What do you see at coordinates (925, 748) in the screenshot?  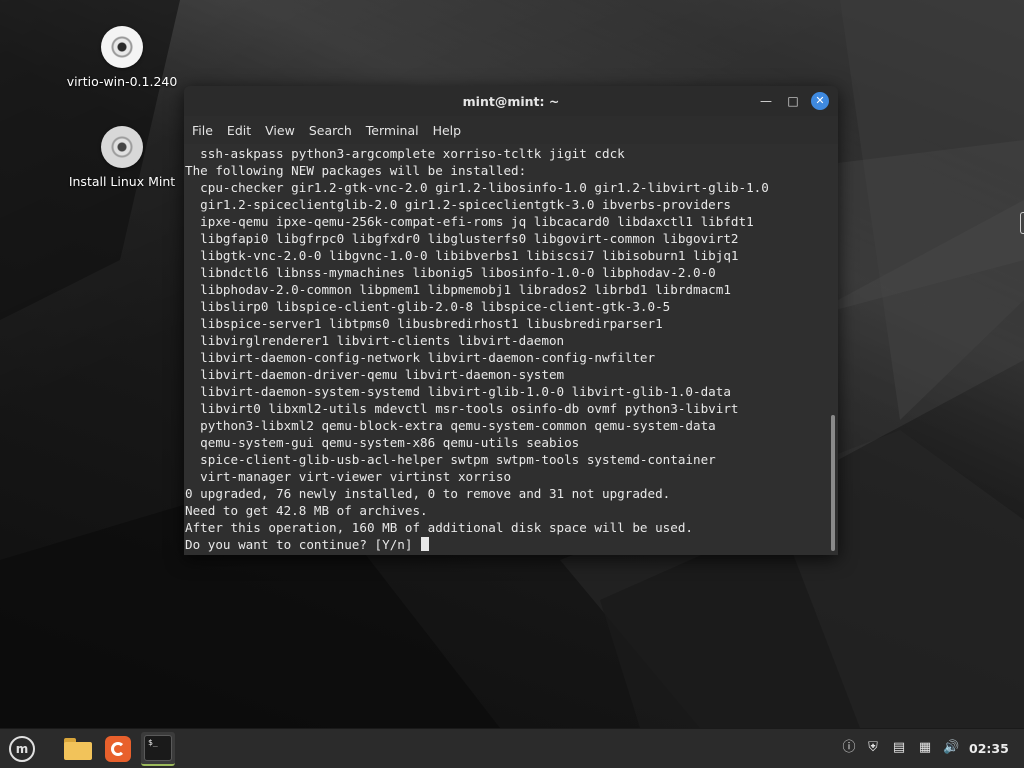 I see `network-icon: ▦` at bounding box center [925, 748].